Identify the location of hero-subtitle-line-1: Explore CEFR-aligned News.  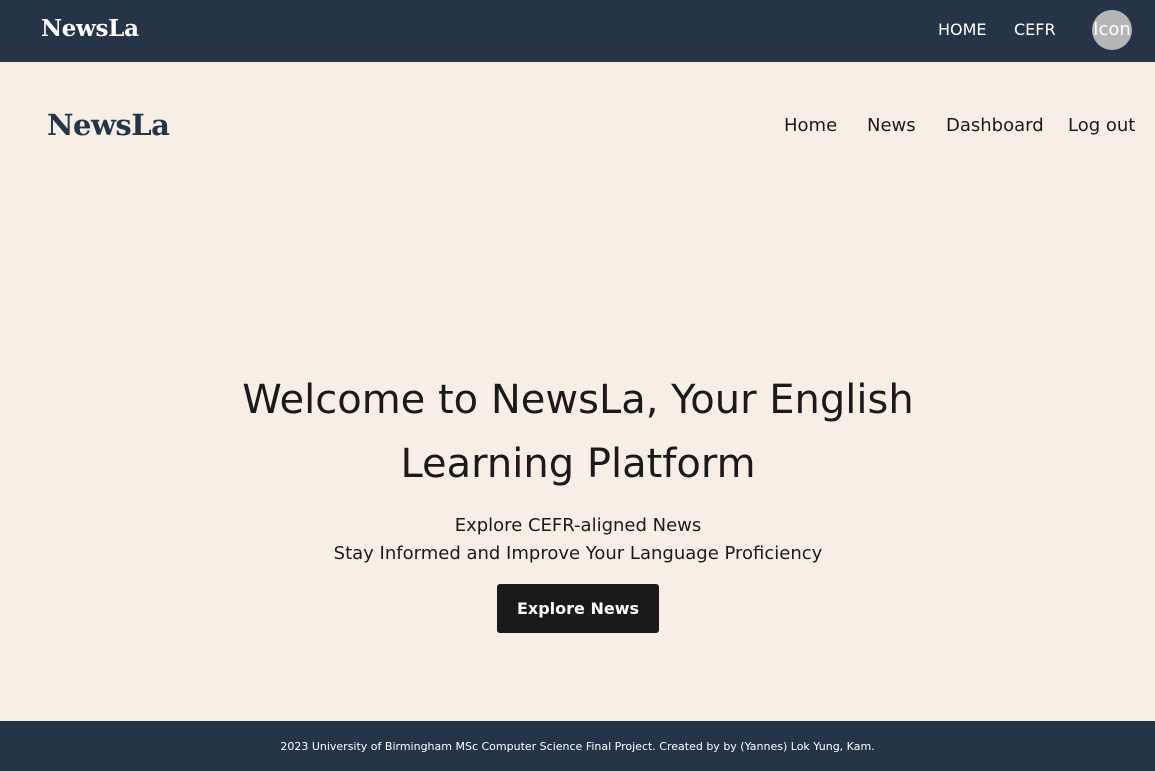
(578, 525).